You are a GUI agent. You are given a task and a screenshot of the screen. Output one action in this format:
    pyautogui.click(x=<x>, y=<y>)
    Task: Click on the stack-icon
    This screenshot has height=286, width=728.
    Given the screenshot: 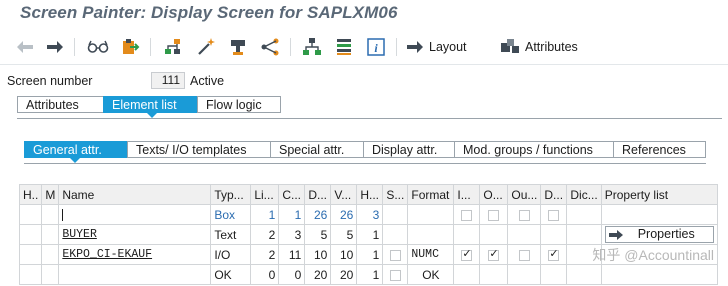 What is the action you would take?
    pyautogui.click(x=344, y=47)
    